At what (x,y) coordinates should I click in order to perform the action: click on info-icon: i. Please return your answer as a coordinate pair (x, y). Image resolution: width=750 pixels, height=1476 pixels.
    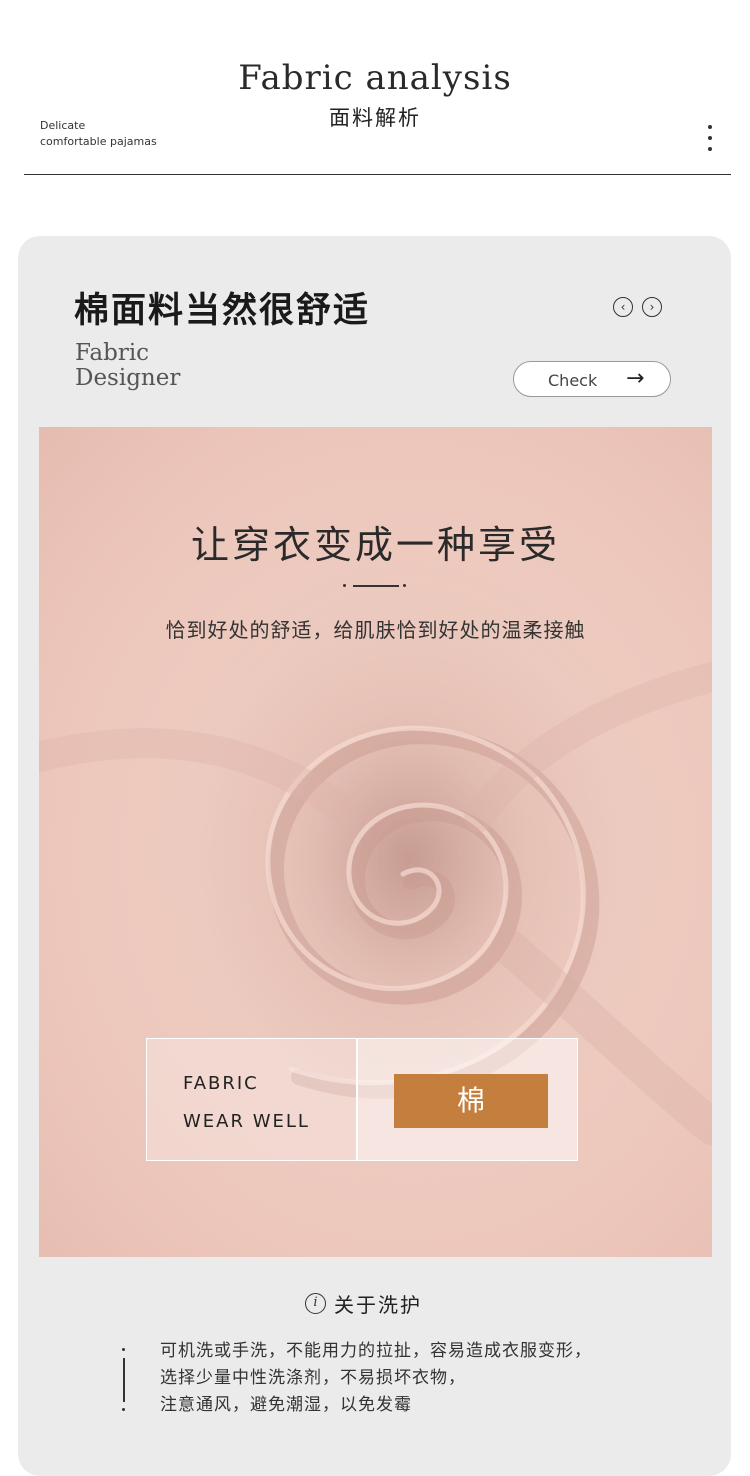
    Looking at the image, I should click on (315, 1303).